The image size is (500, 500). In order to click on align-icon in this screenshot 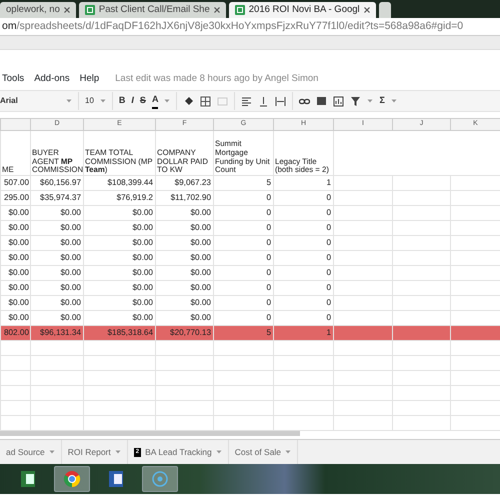, I will do `click(246, 101)`.